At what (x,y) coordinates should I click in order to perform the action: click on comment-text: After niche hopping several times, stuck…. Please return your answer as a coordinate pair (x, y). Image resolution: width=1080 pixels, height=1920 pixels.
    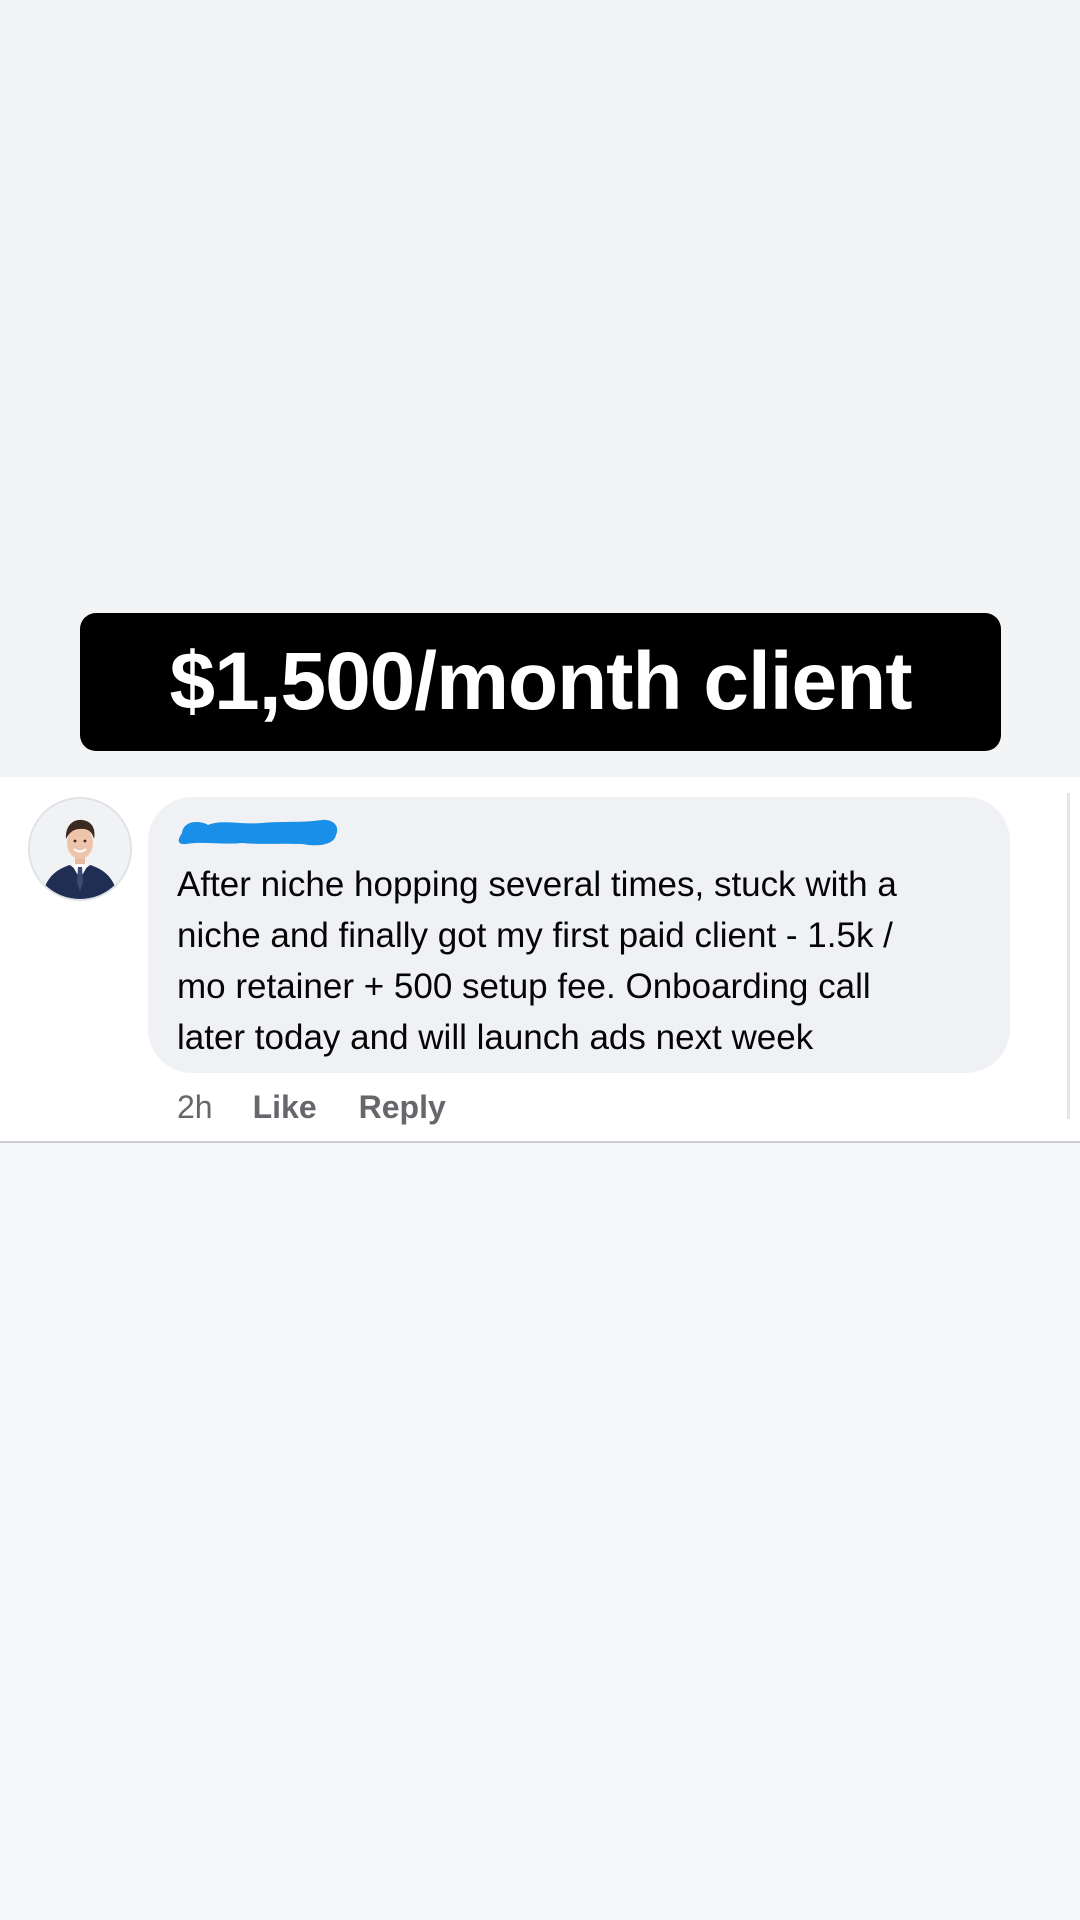
    Looking at the image, I should click on (537, 961).